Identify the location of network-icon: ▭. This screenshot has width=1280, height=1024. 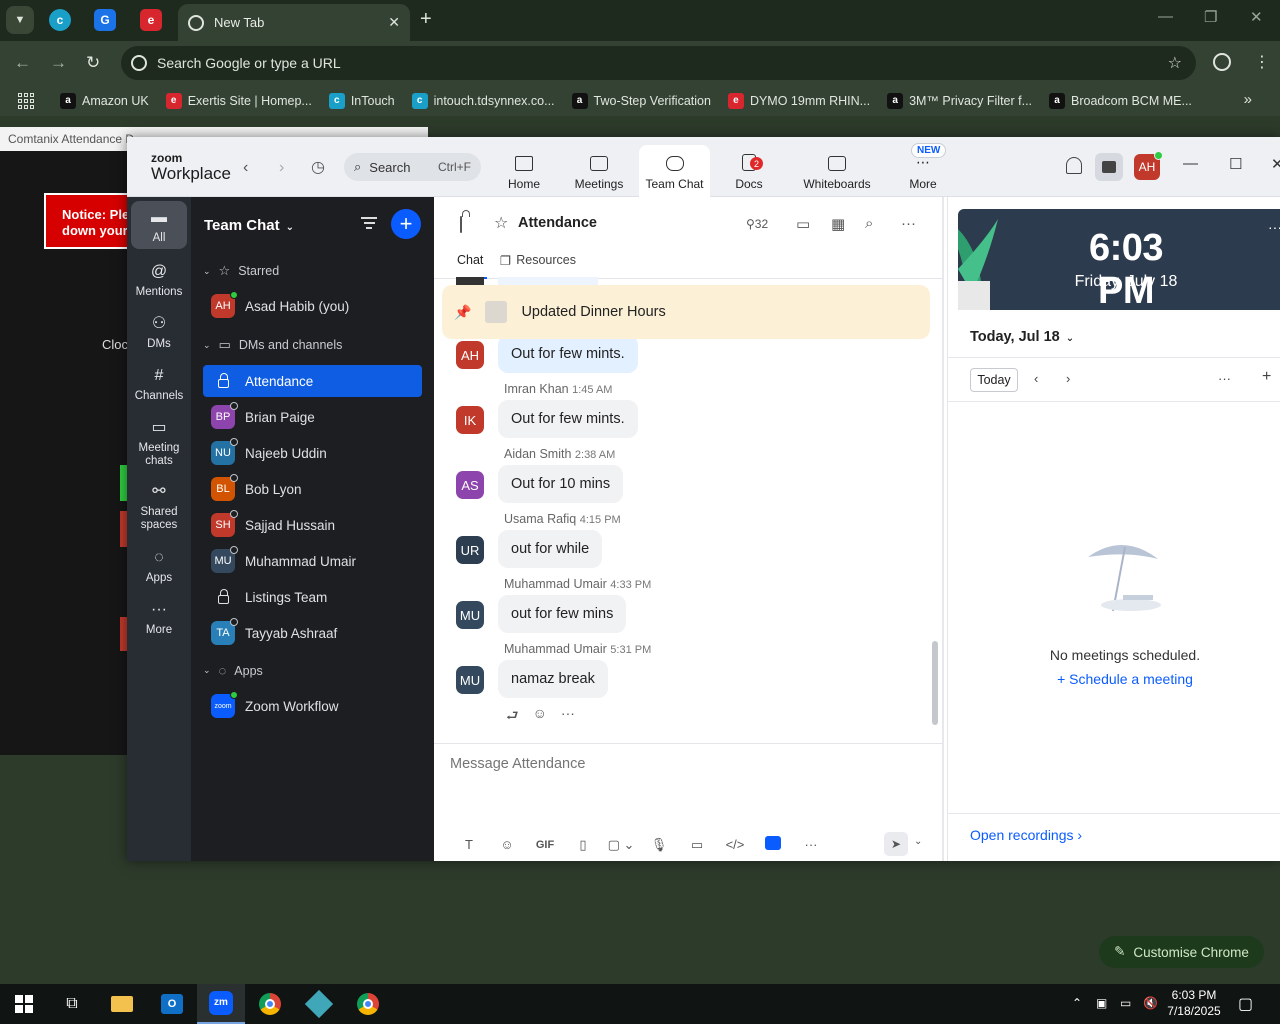
(1125, 1003).